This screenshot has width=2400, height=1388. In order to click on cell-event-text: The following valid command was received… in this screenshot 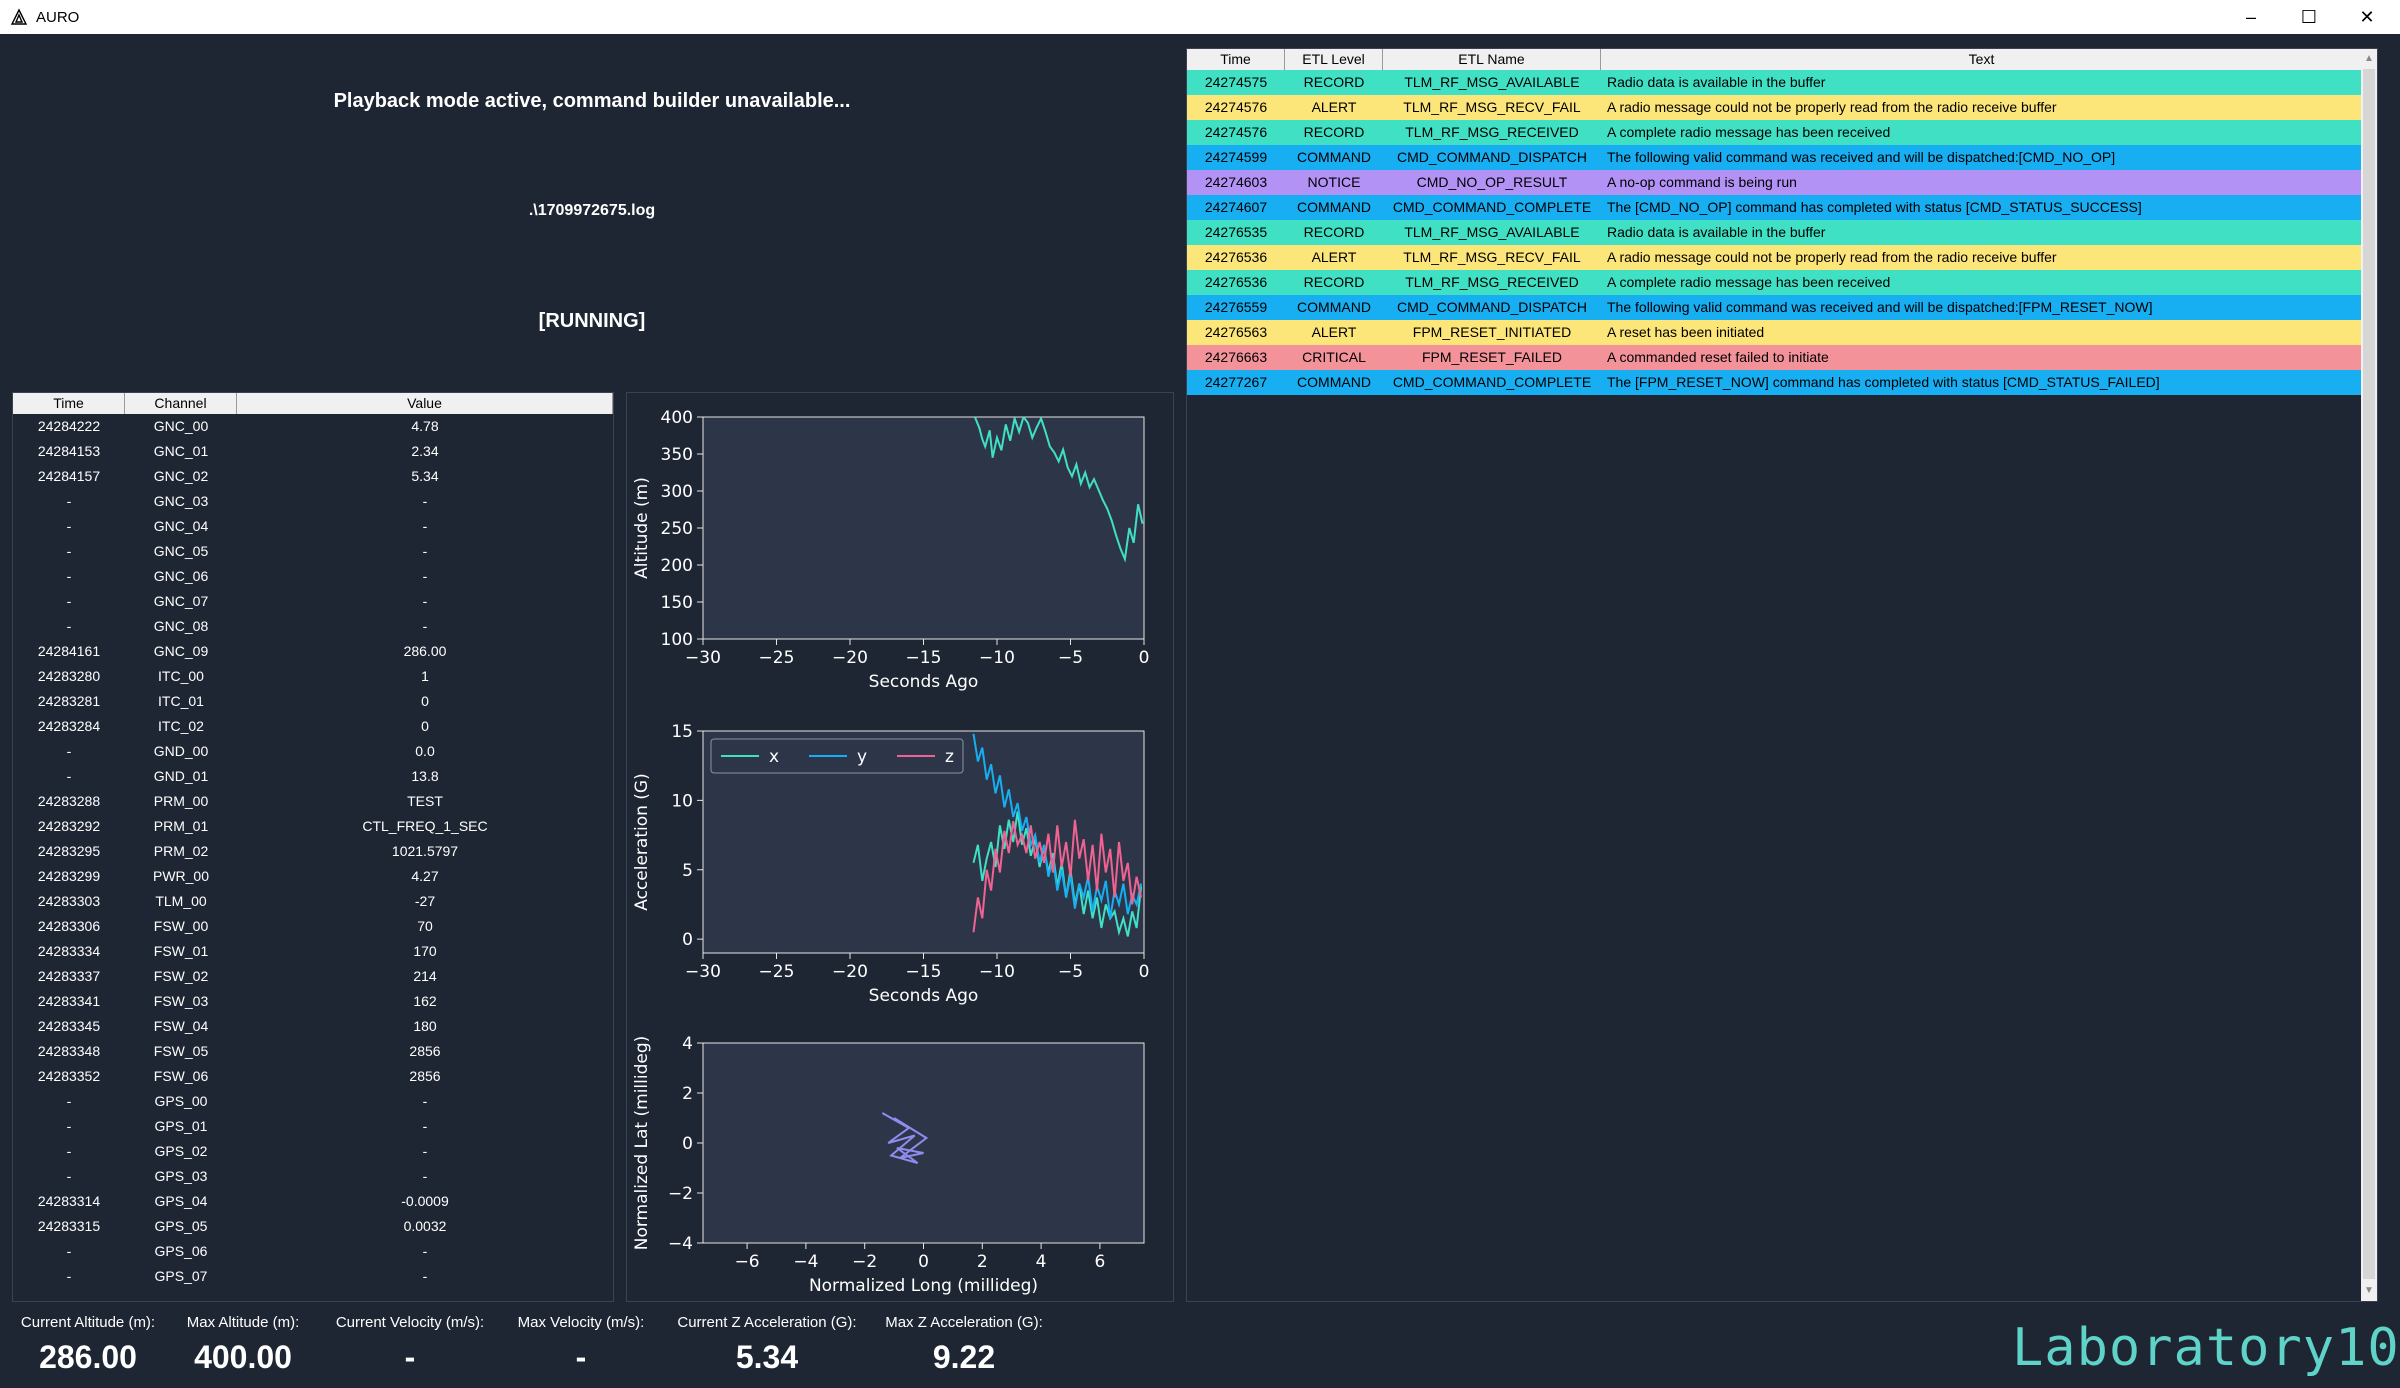, I will do `click(1861, 157)`.